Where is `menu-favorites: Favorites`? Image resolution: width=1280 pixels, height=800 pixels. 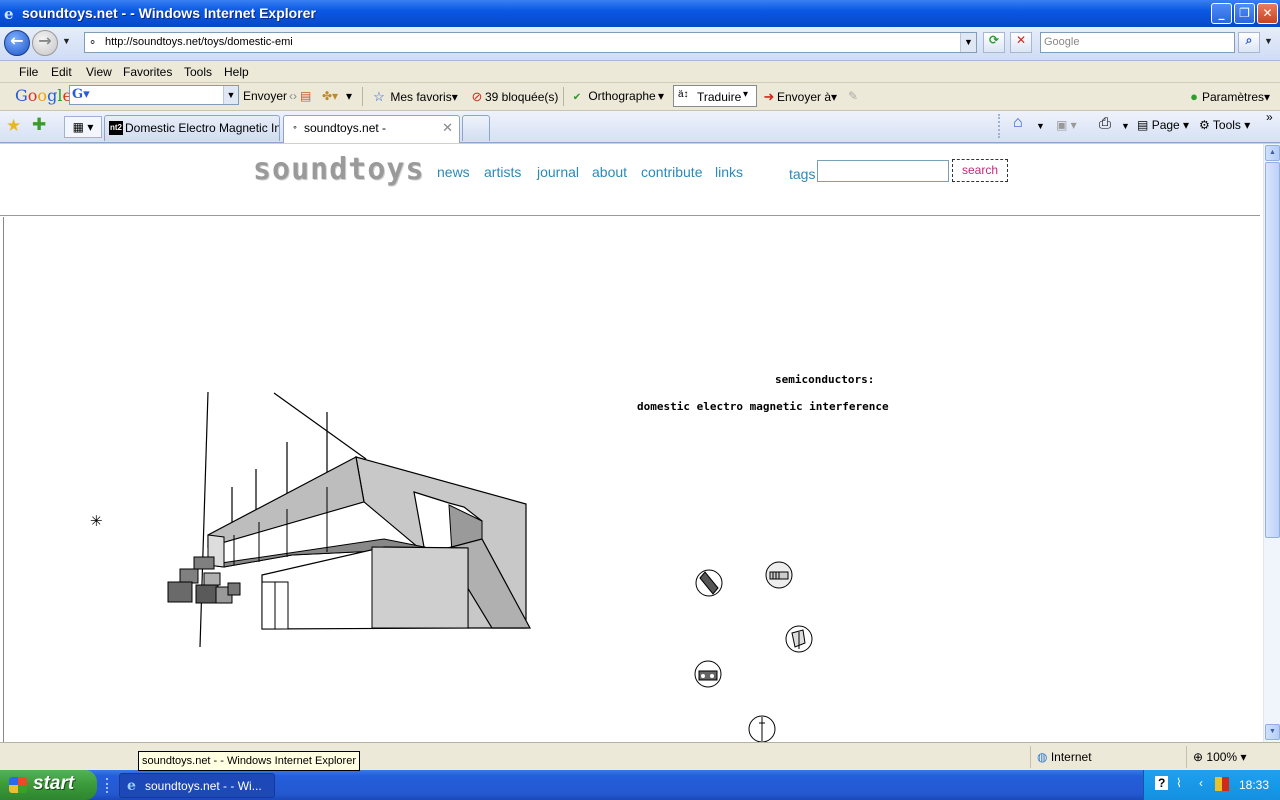 menu-favorites: Favorites is located at coordinates (147, 72).